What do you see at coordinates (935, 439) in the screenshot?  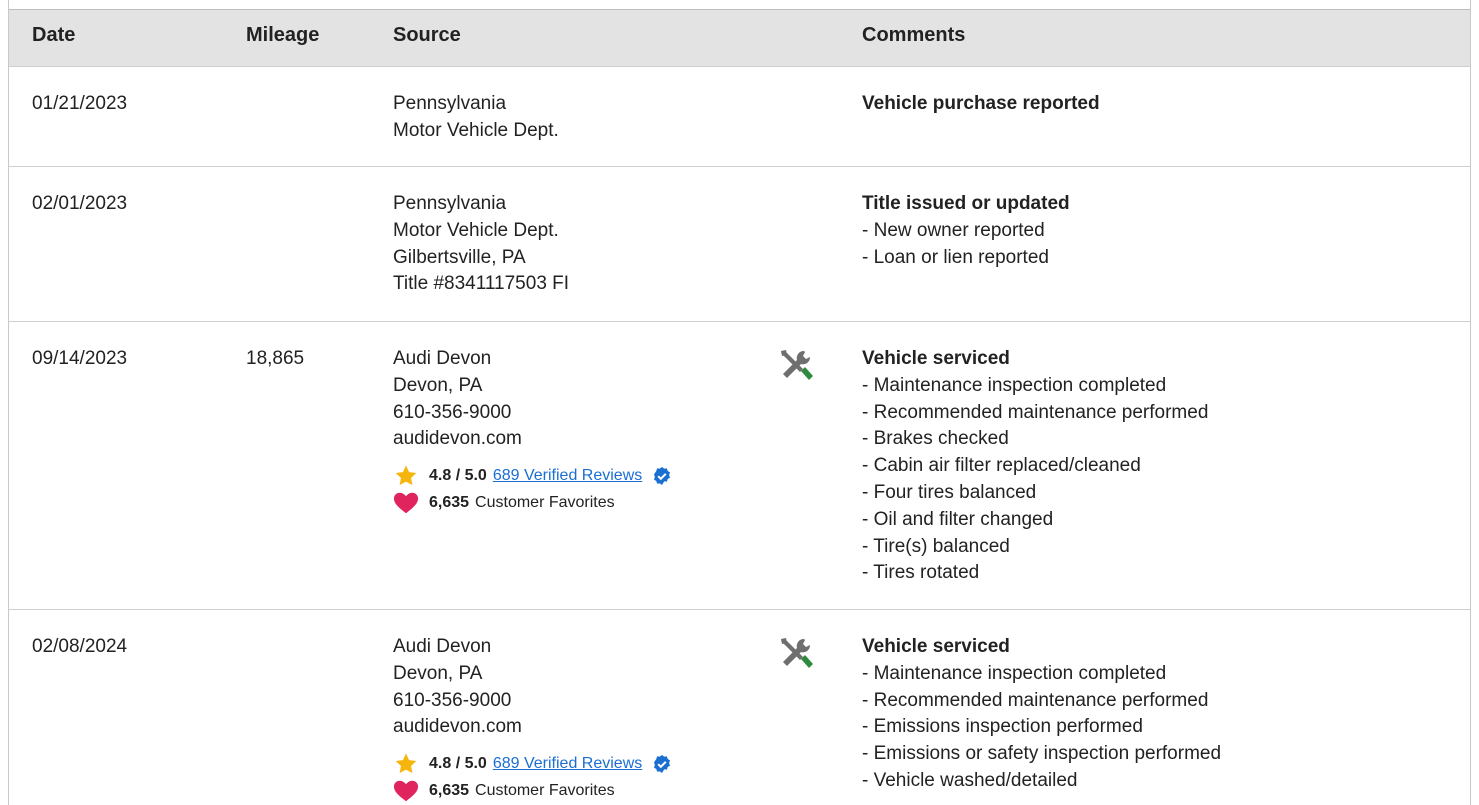 I see `comment-item: - Brakes checked` at bounding box center [935, 439].